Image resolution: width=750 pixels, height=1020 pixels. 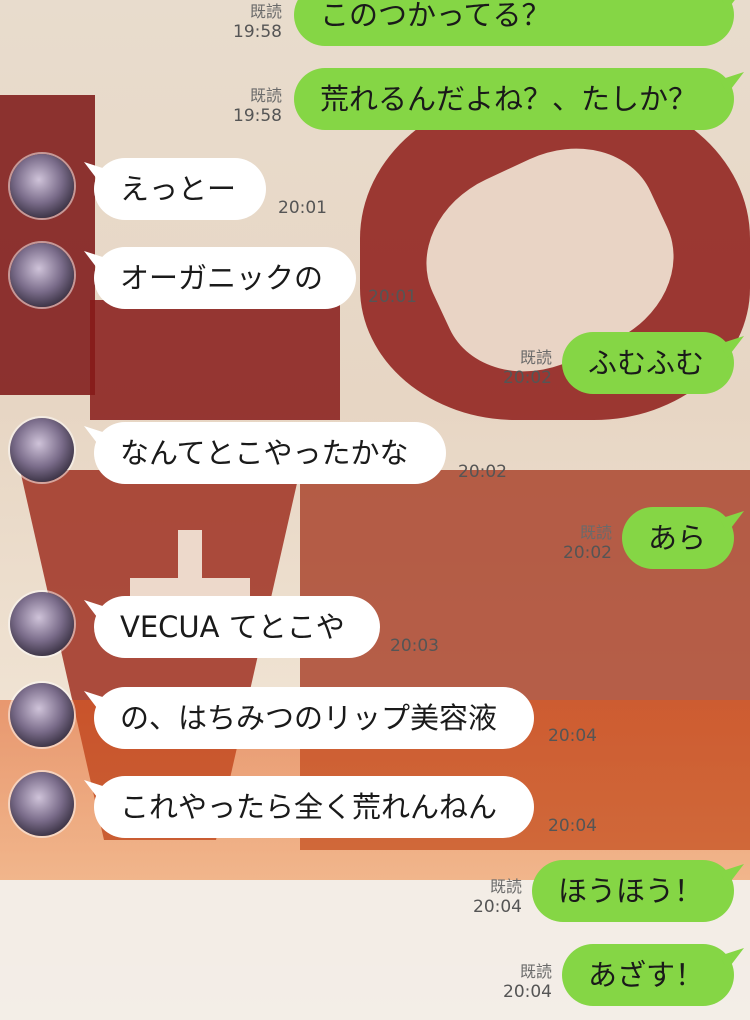 What do you see at coordinates (435, 16) in the screenshot?
I see `message-text: このつかってる？` at bounding box center [435, 16].